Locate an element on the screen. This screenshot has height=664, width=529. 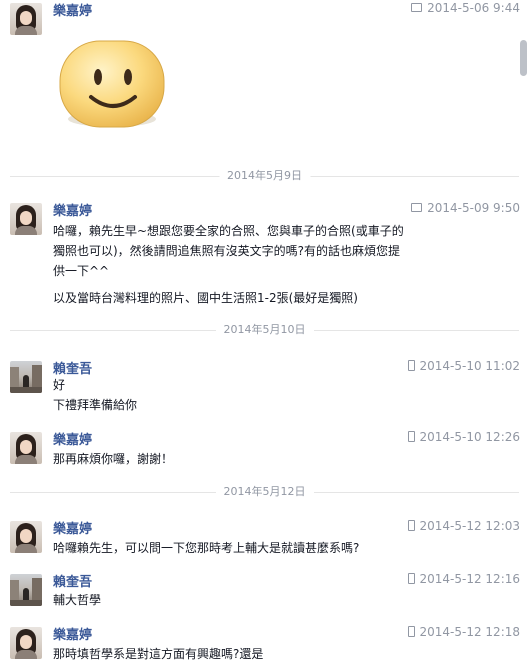
message-line: 哈囉賴先生，可以問一下您那時考上輔大是就讀甚麼系嗎? is located at coordinates (206, 548).